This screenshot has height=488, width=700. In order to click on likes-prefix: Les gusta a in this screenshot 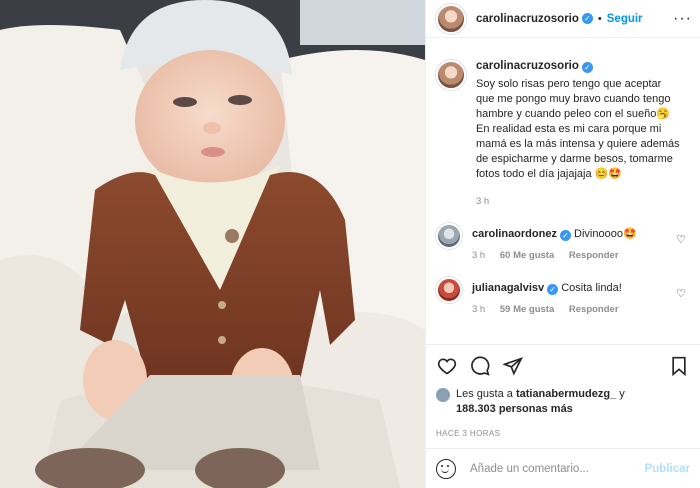, I will do `click(484, 394)`.